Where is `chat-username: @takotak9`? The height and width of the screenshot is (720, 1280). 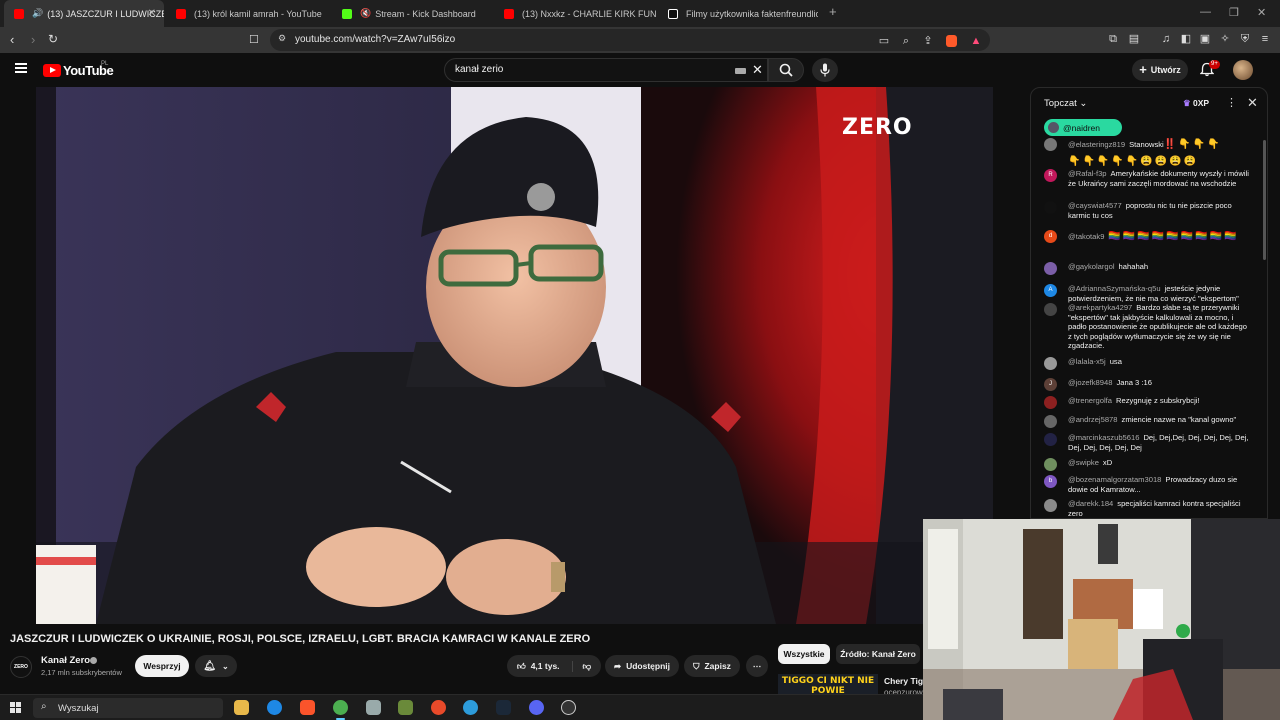 chat-username: @takotak9 is located at coordinates (1086, 236).